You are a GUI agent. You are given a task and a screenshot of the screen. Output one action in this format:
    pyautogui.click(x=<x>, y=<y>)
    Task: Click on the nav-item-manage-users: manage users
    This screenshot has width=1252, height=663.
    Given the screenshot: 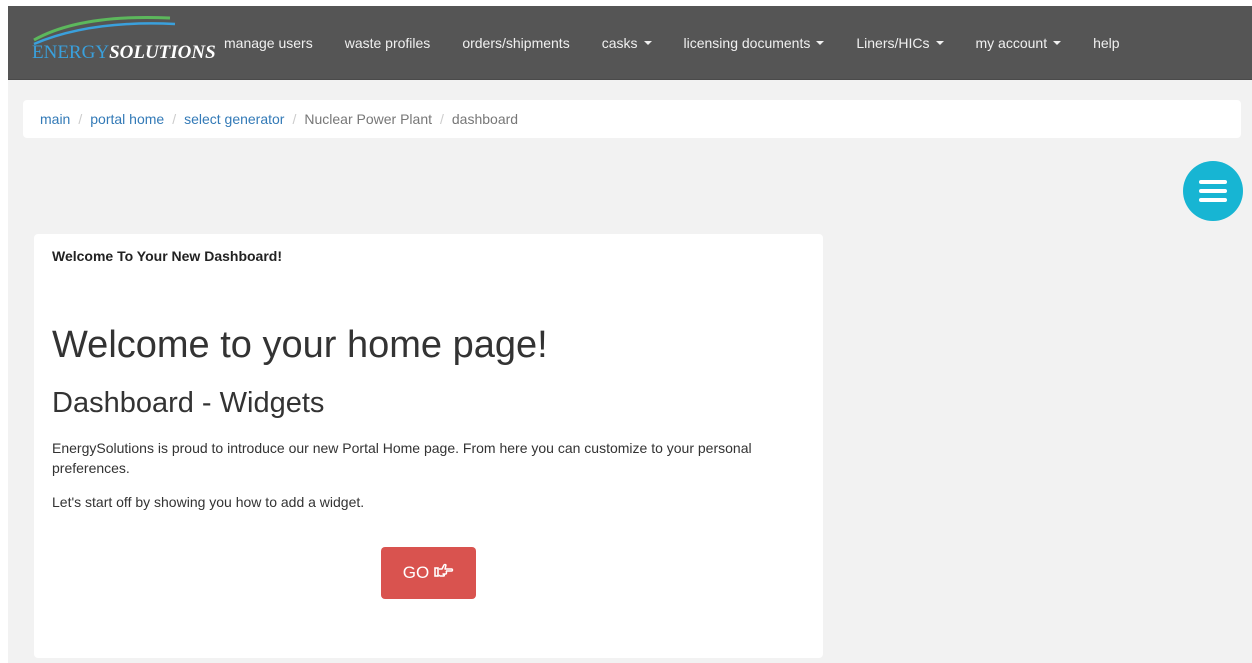 What is the action you would take?
    pyautogui.click(x=268, y=42)
    